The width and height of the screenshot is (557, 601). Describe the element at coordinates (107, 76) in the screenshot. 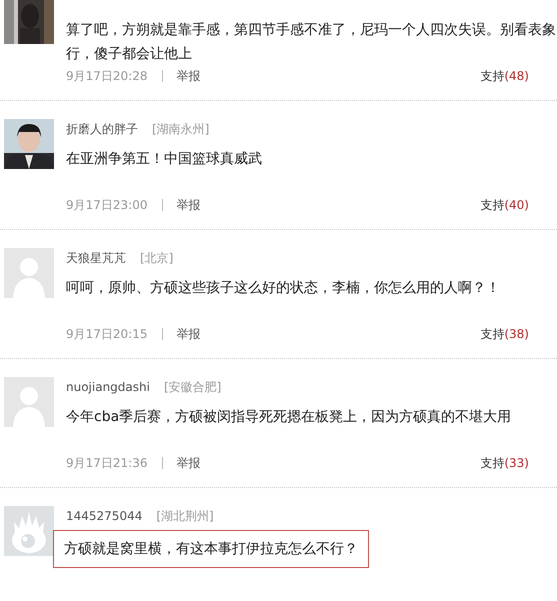

I see `timestamp: 9月17日20:28` at that location.